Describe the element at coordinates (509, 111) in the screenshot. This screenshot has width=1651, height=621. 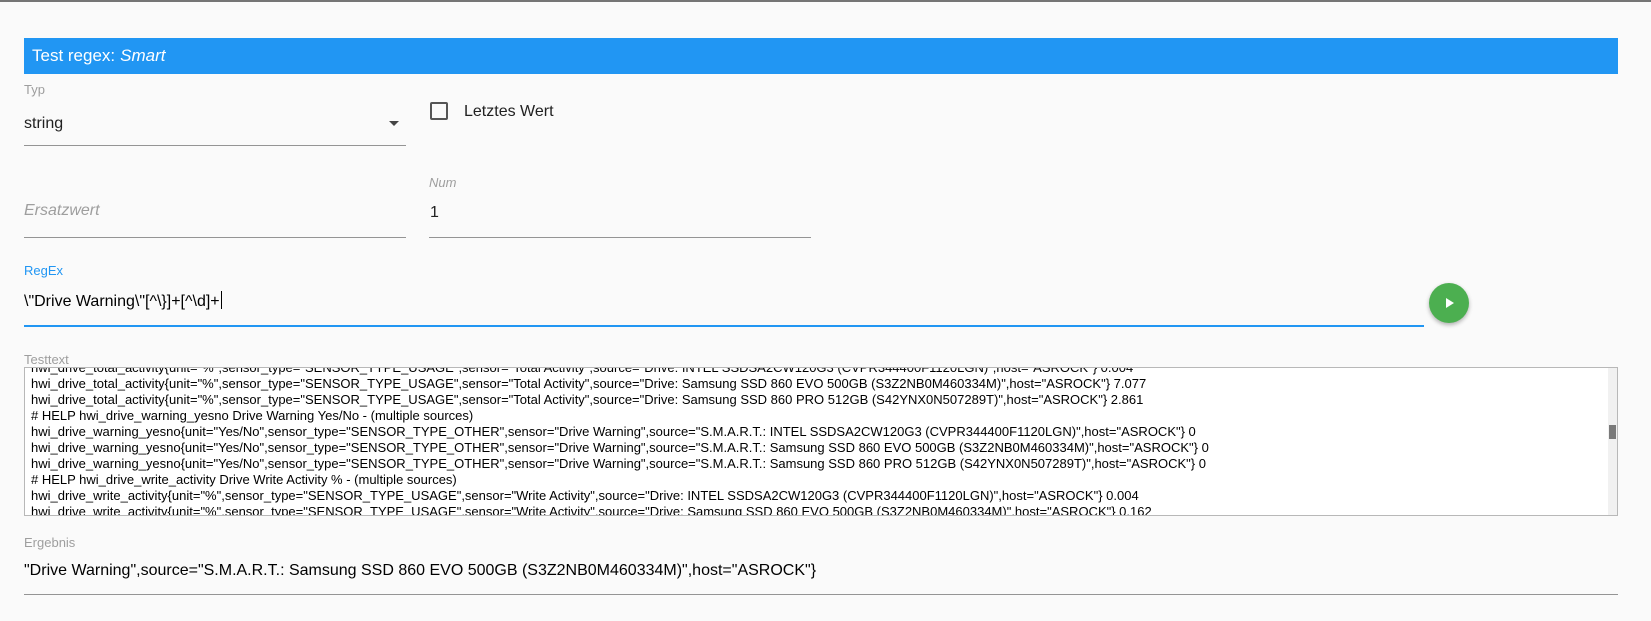
I see `letztes-wert-label: Letztes Wert` at that location.